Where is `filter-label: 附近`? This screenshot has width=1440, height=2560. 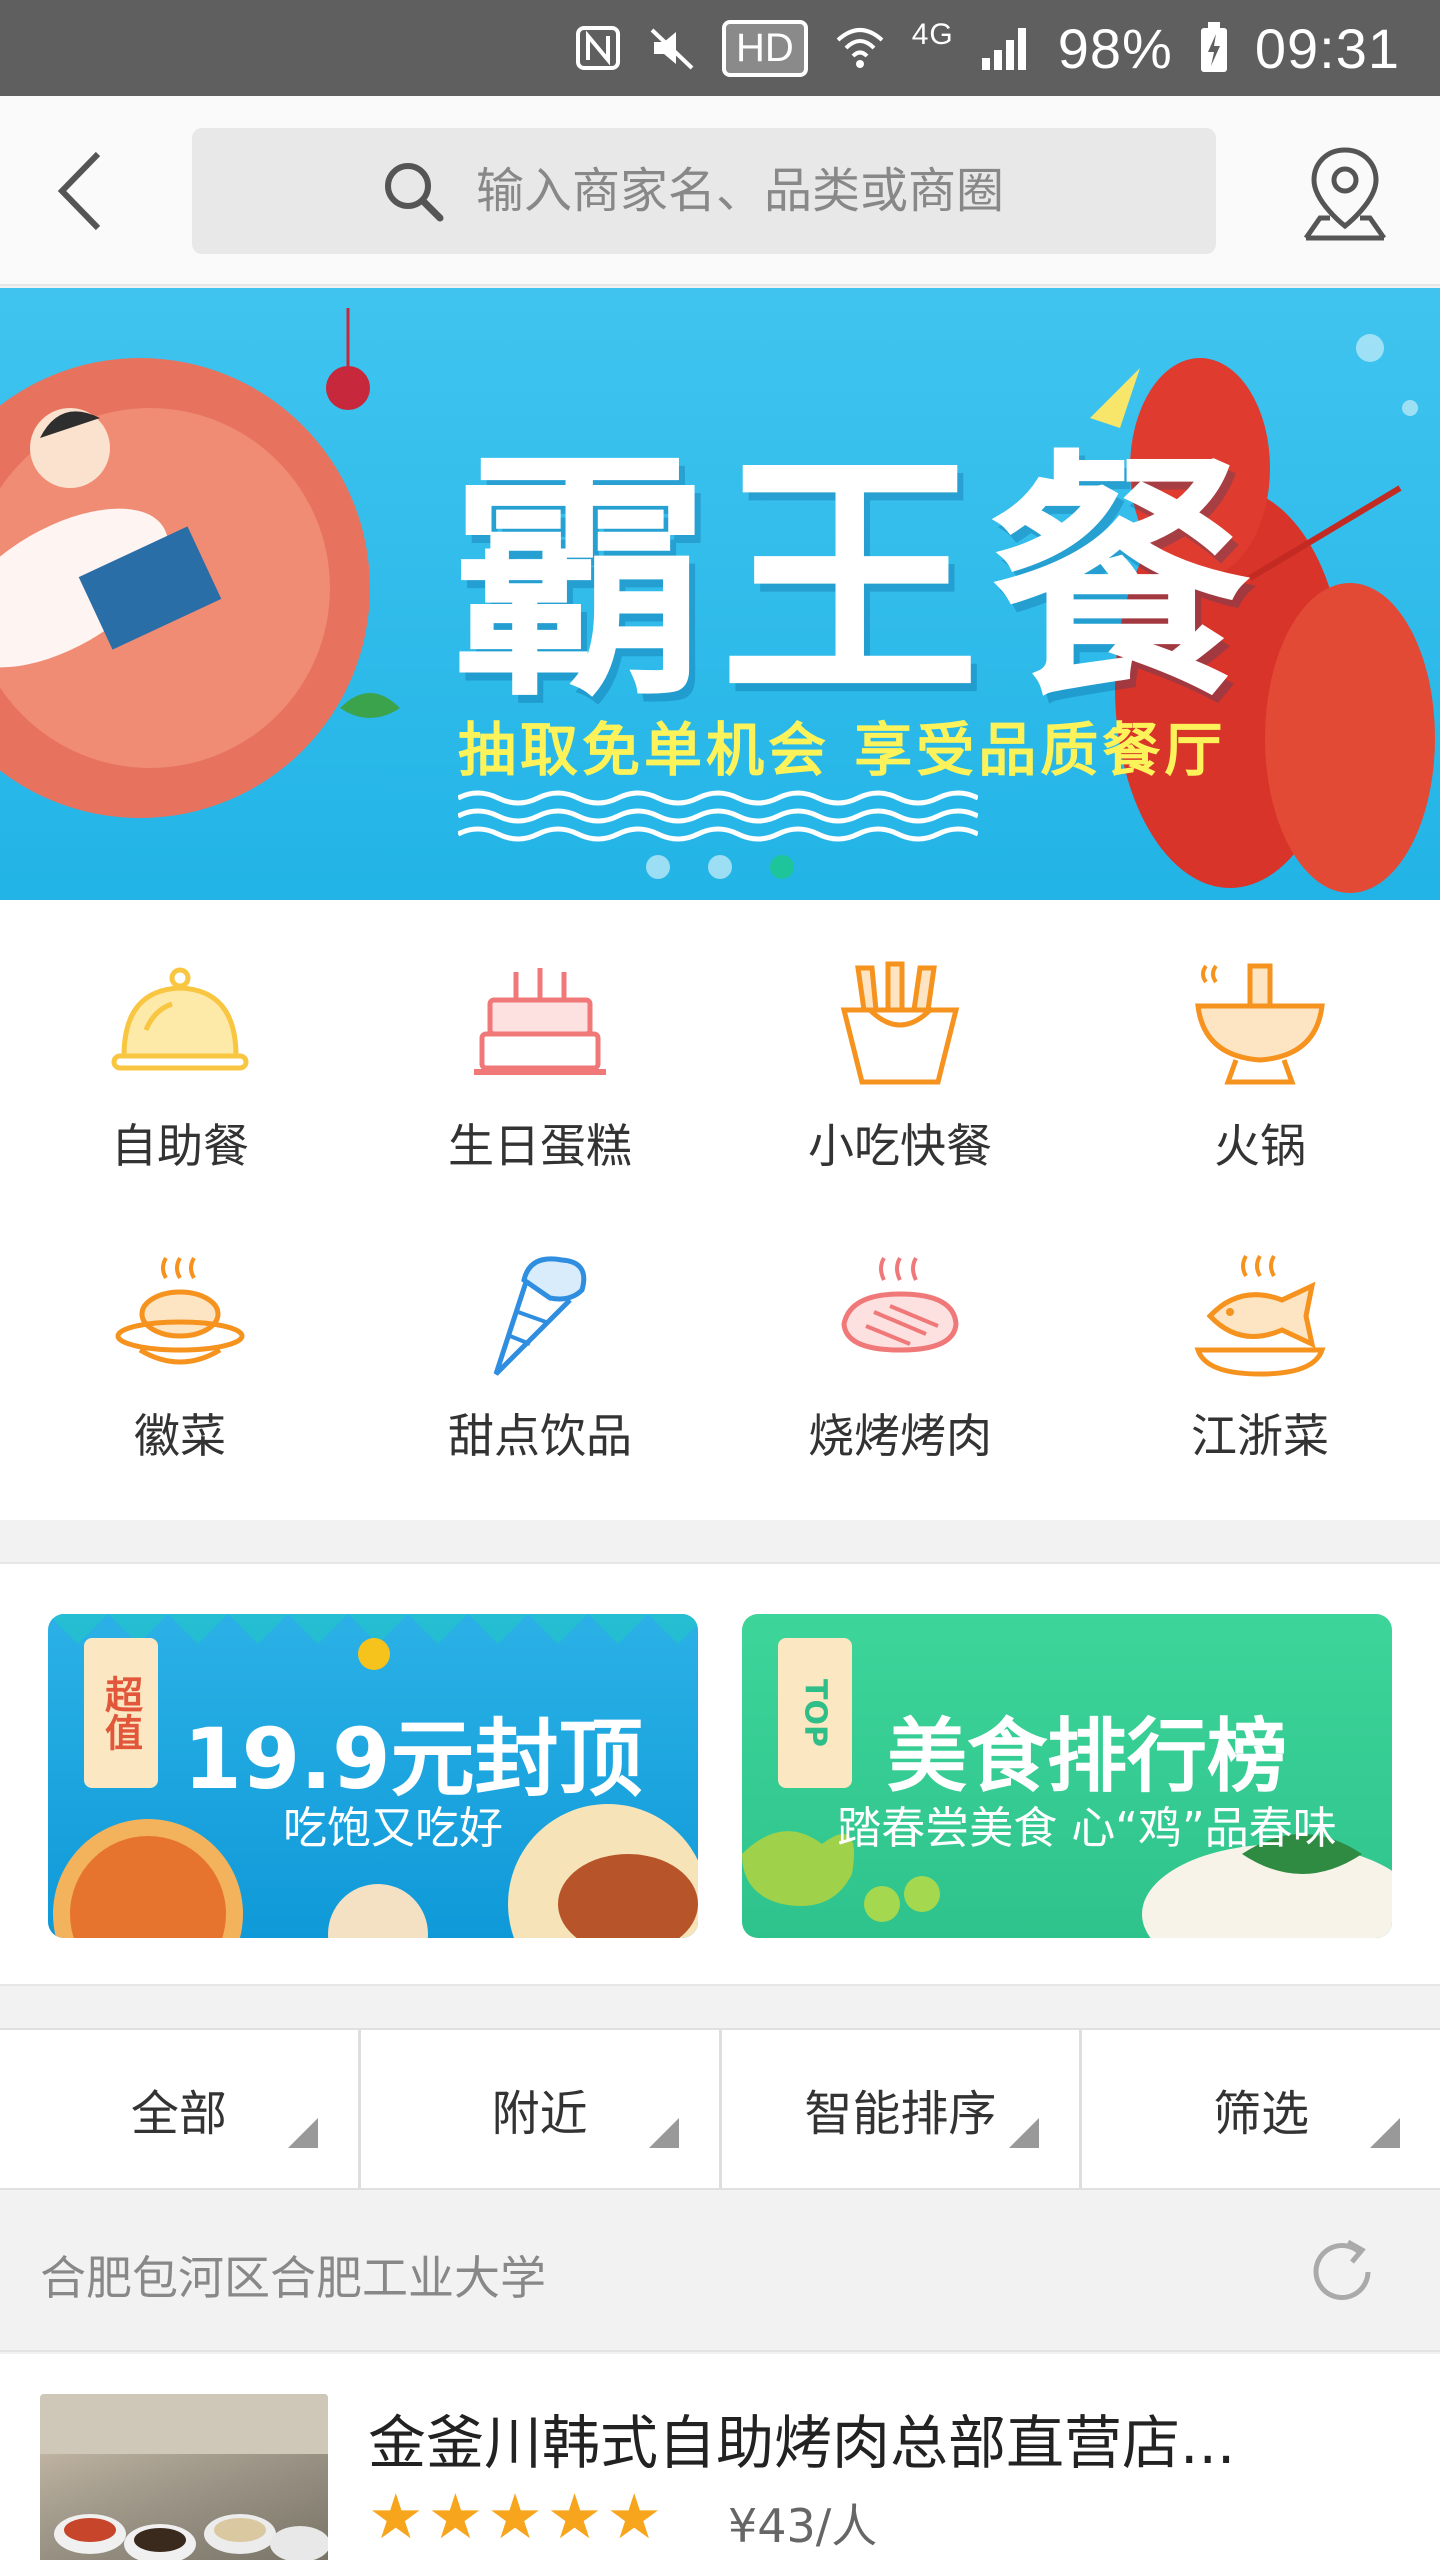 filter-label: 附近 is located at coordinates (539, 2114).